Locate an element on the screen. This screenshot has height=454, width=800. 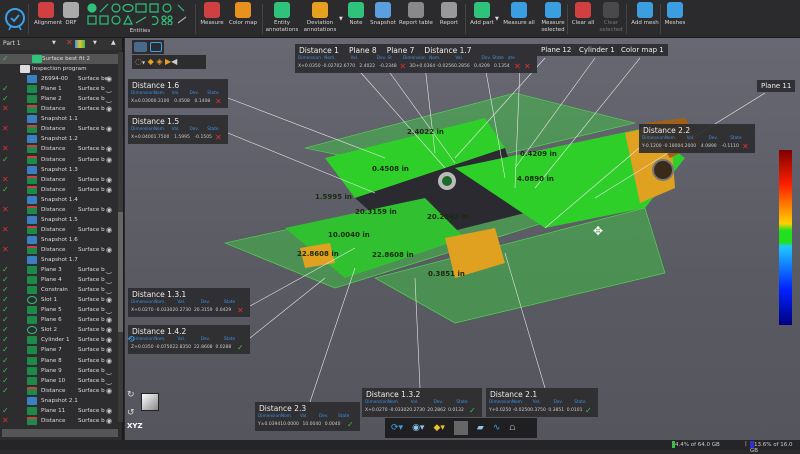
tree-item: Snapshot 1.4 is located at coordinates (59, 200).